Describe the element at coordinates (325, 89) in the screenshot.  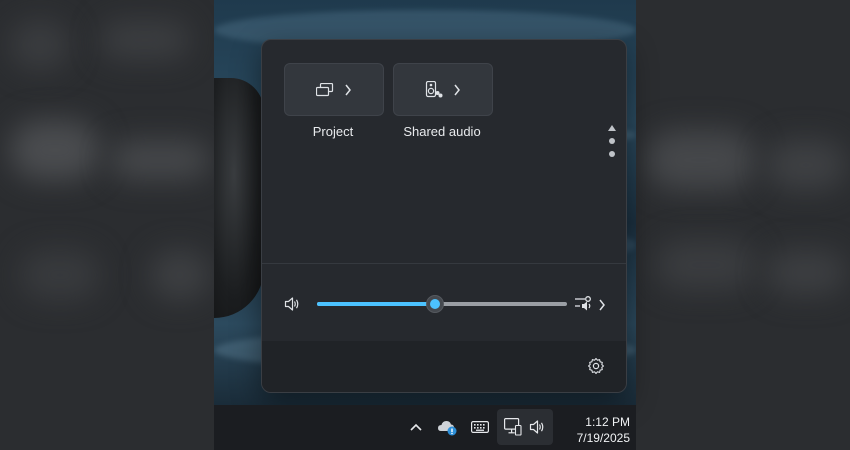
I see `project-icon` at that location.